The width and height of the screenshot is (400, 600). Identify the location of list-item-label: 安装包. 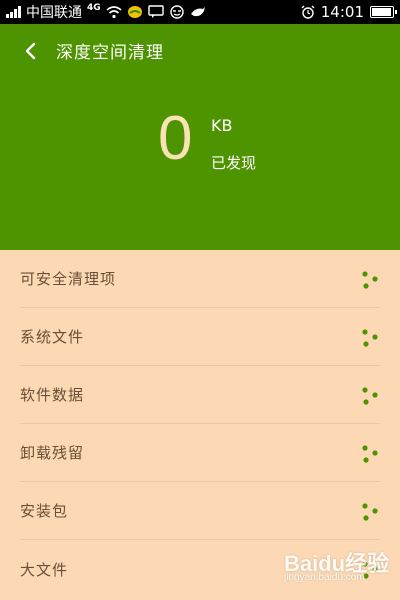
(44, 511).